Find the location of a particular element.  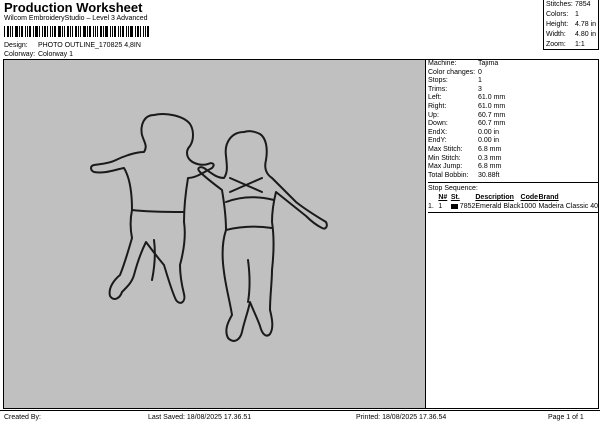

info-trims: Trims: 3 is located at coordinates (455, 89).